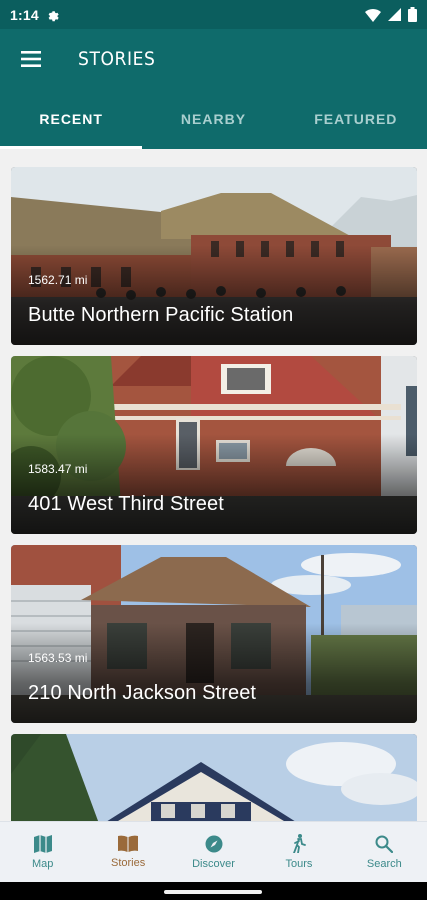 This screenshot has height=900, width=427. I want to click on menu-button, so click(31, 59).